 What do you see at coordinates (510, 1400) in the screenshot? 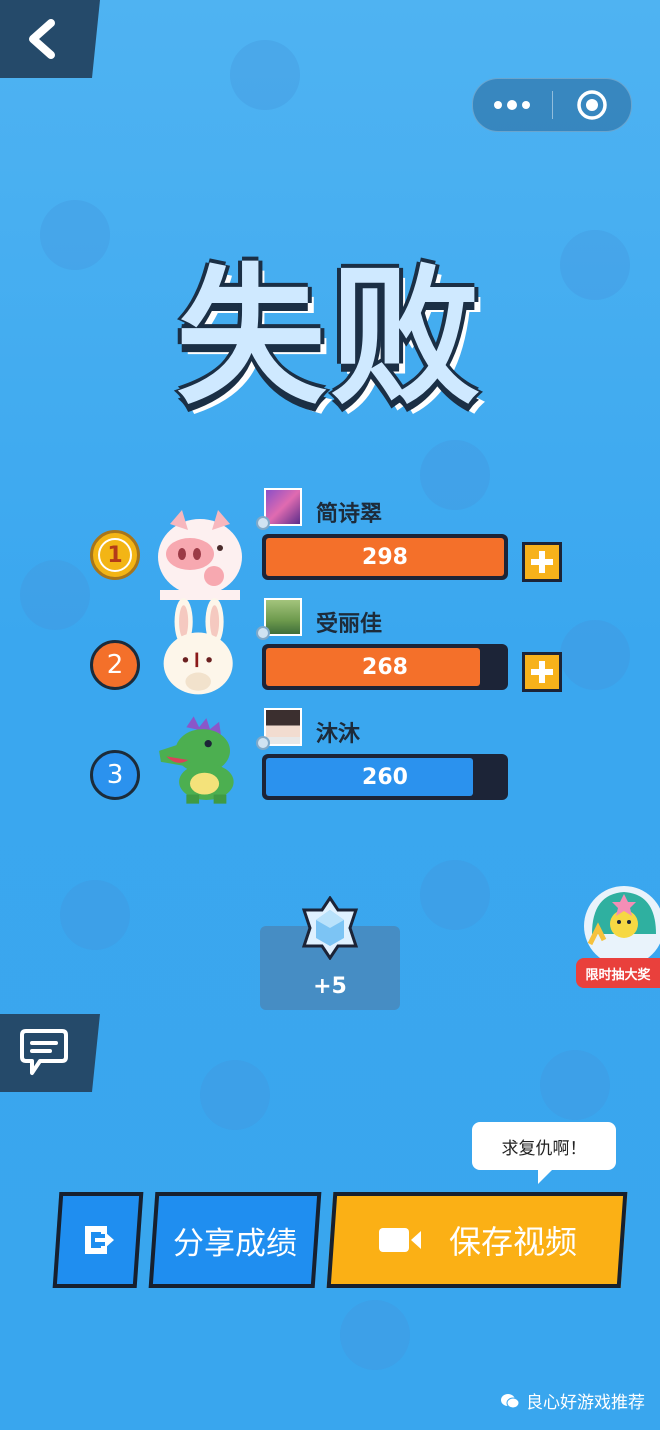
I see `wechat-icon` at bounding box center [510, 1400].